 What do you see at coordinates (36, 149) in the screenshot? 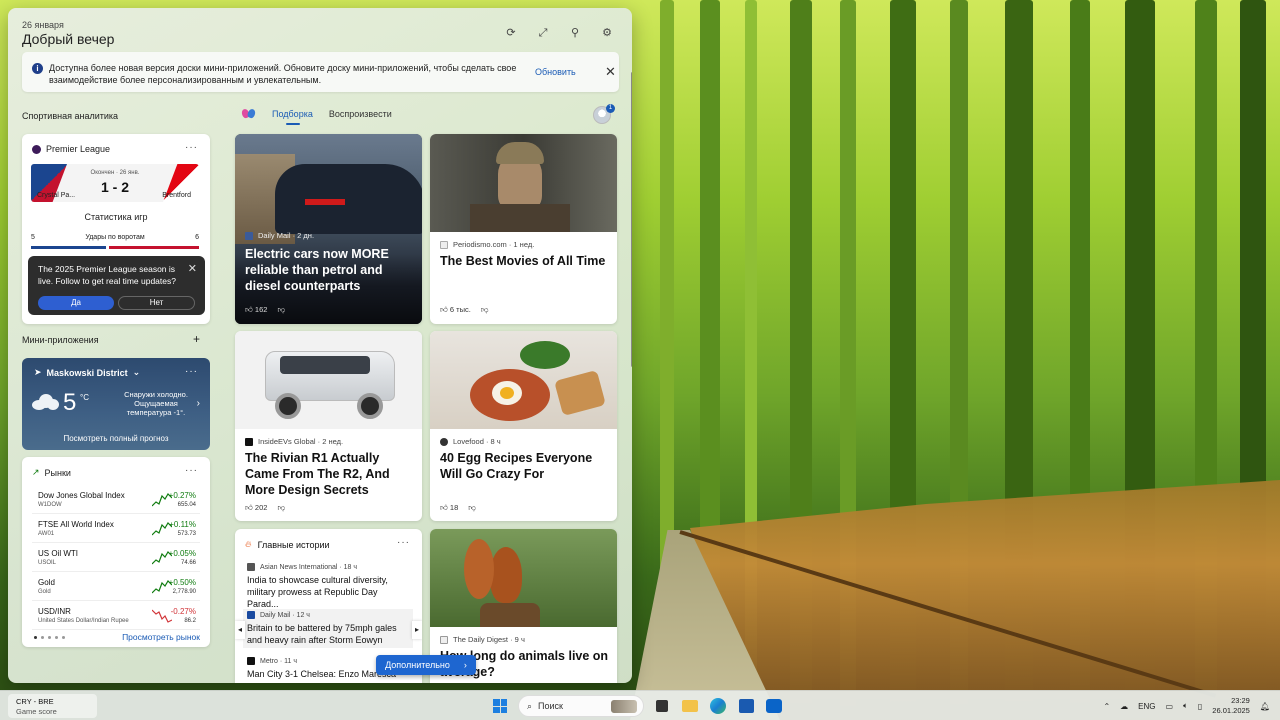
I see `premier-league-logo` at bounding box center [36, 149].